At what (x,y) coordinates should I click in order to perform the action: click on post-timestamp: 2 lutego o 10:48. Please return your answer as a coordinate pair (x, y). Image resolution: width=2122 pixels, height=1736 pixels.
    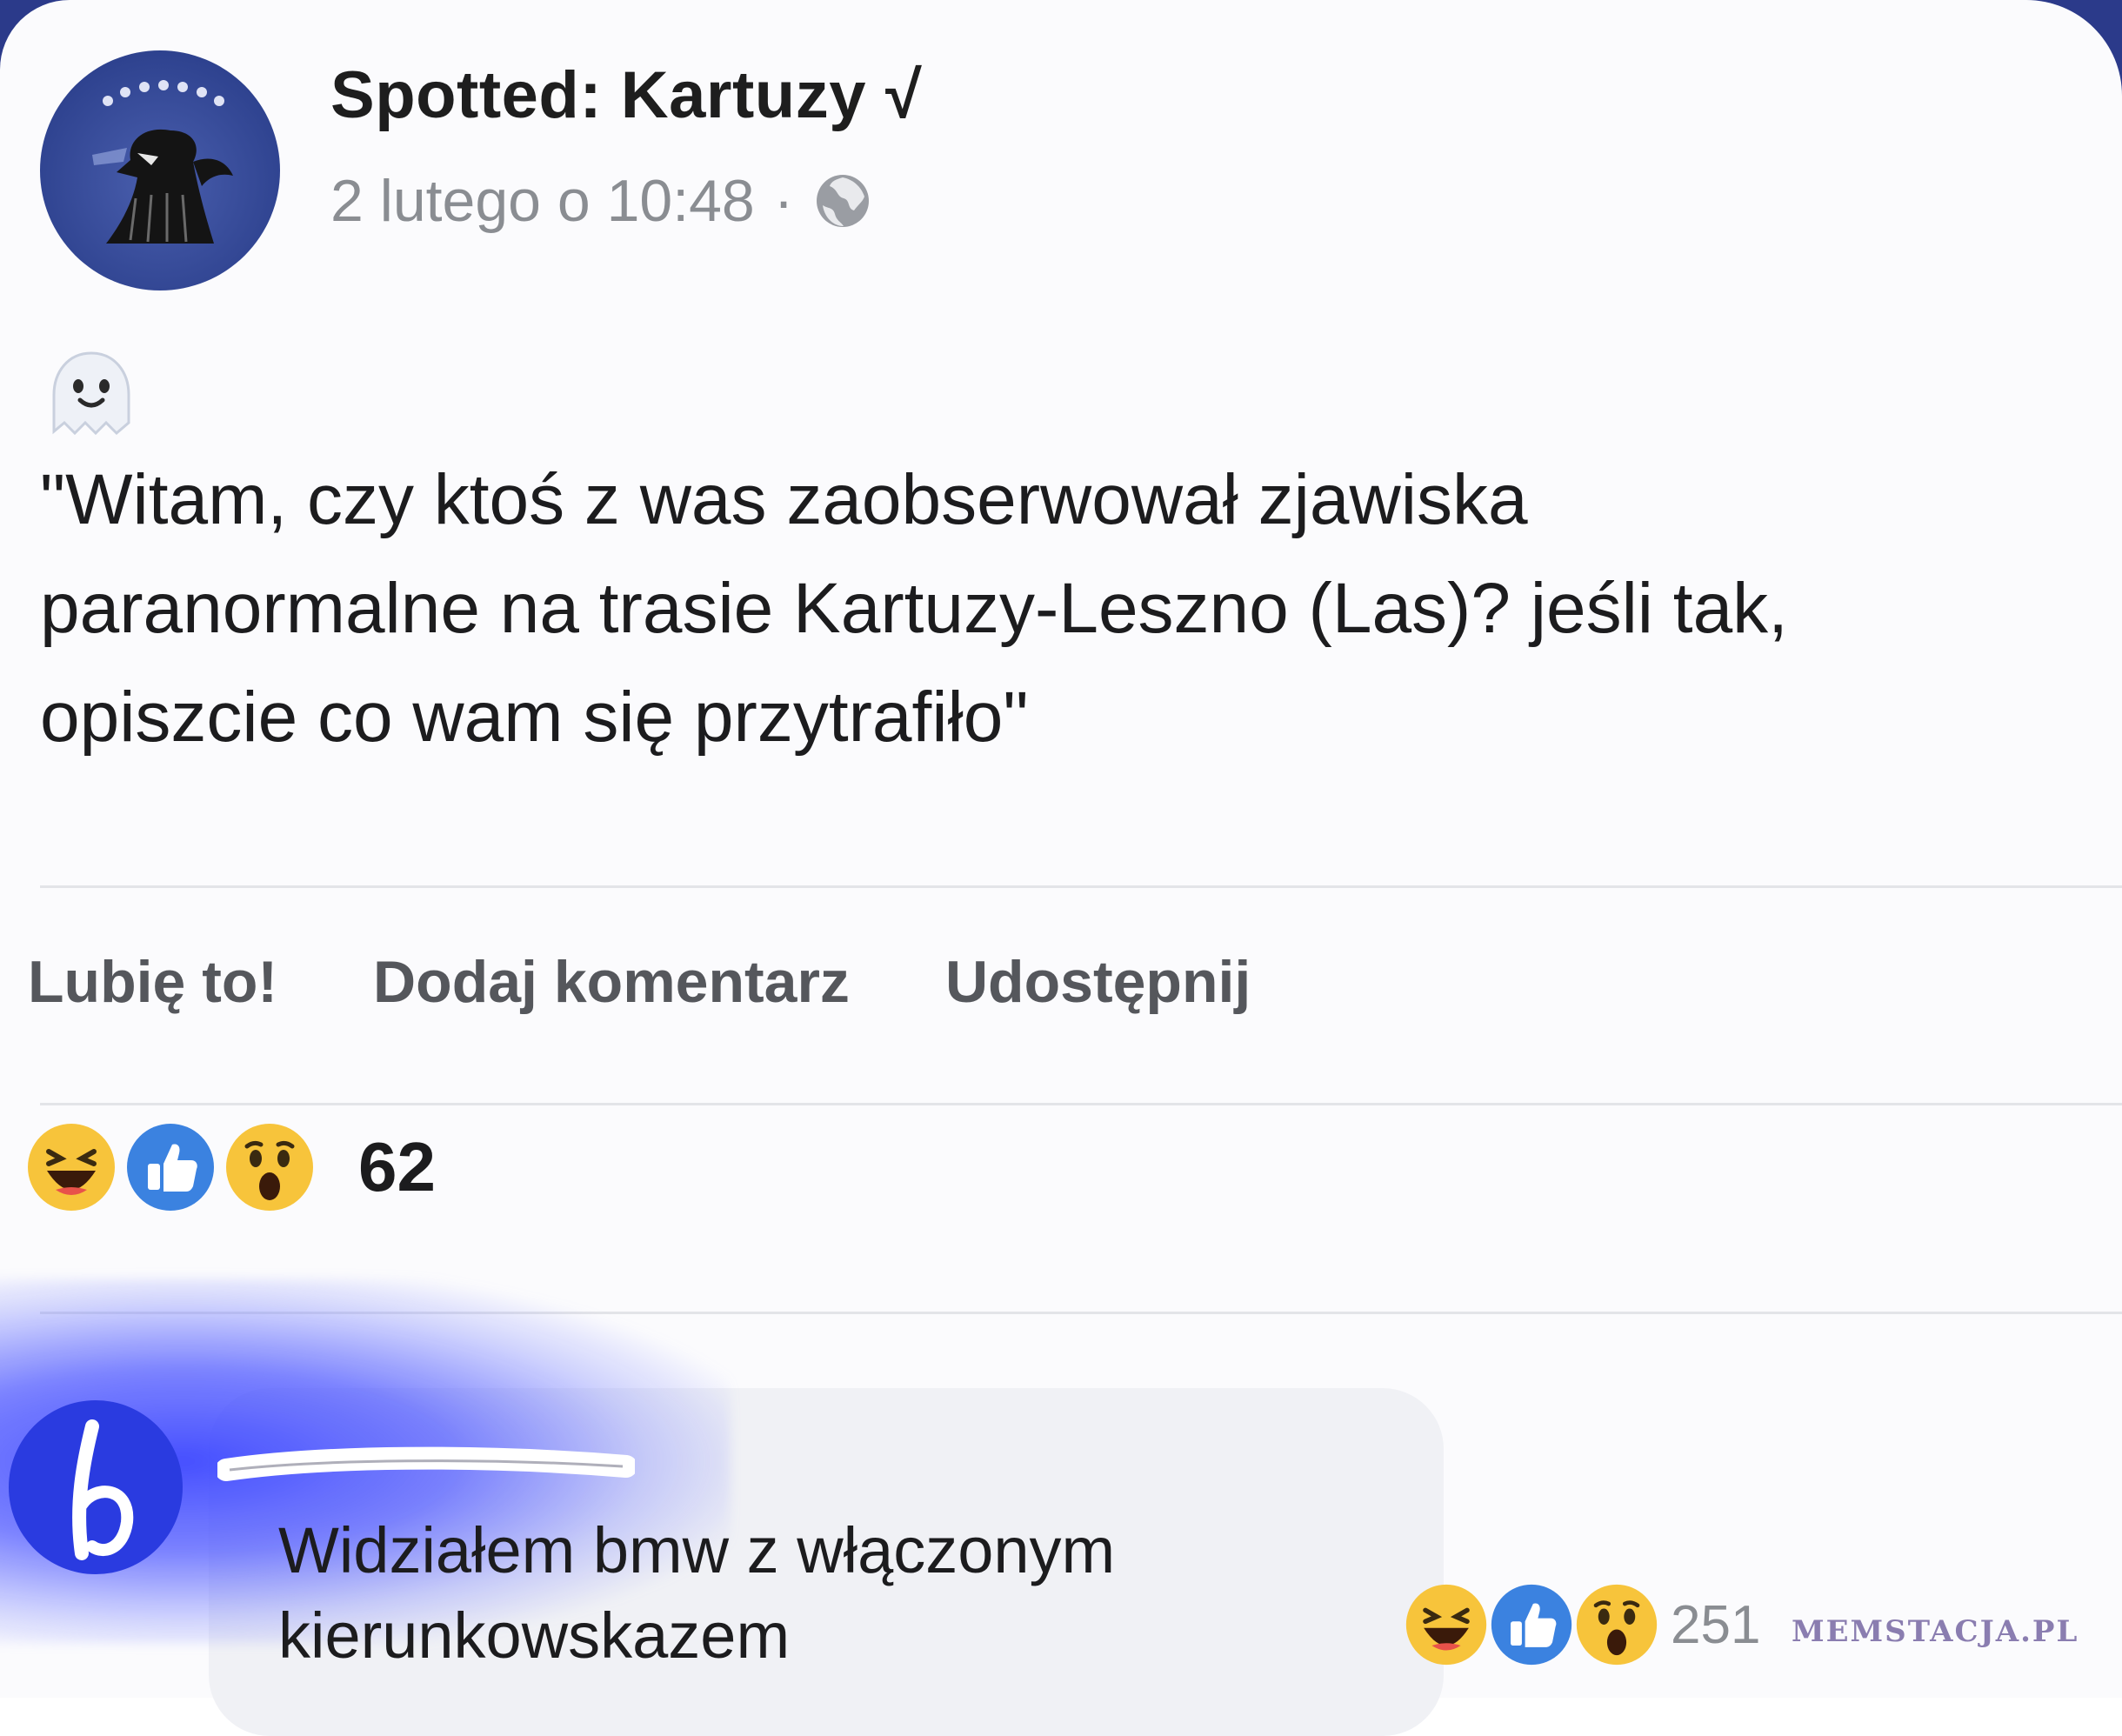
    Looking at the image, I should click on (542, 201).